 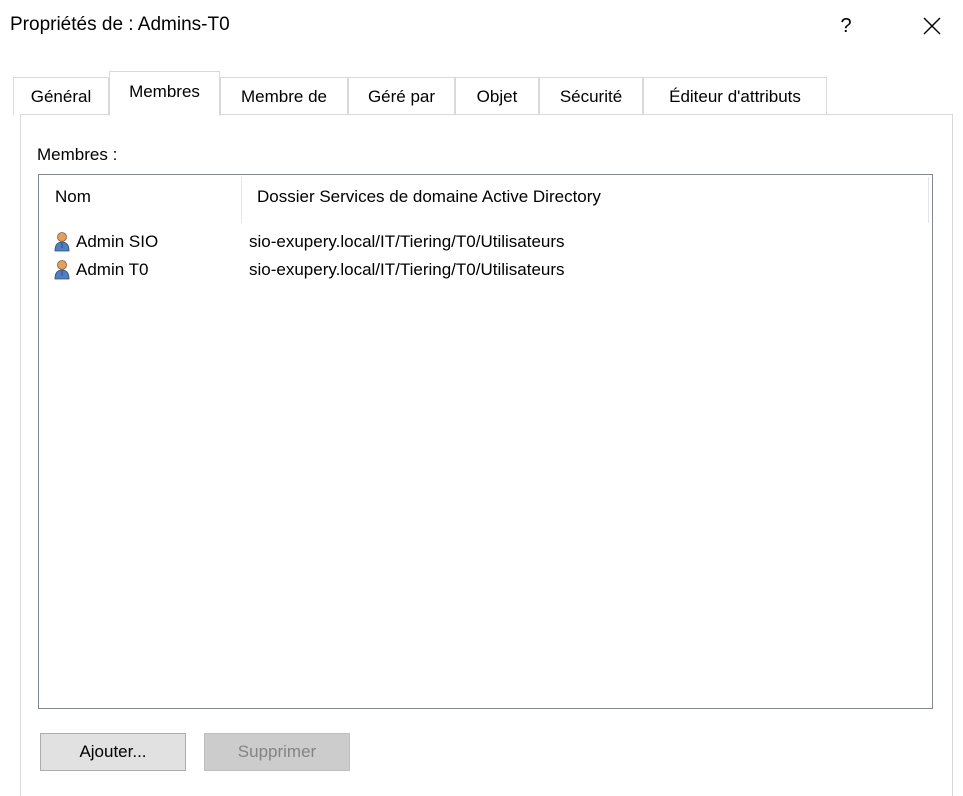 What do you see at coordinates (164, 93) in the screenshot?
I see `tab-membres: Membres` at bounding box center [164, 93].